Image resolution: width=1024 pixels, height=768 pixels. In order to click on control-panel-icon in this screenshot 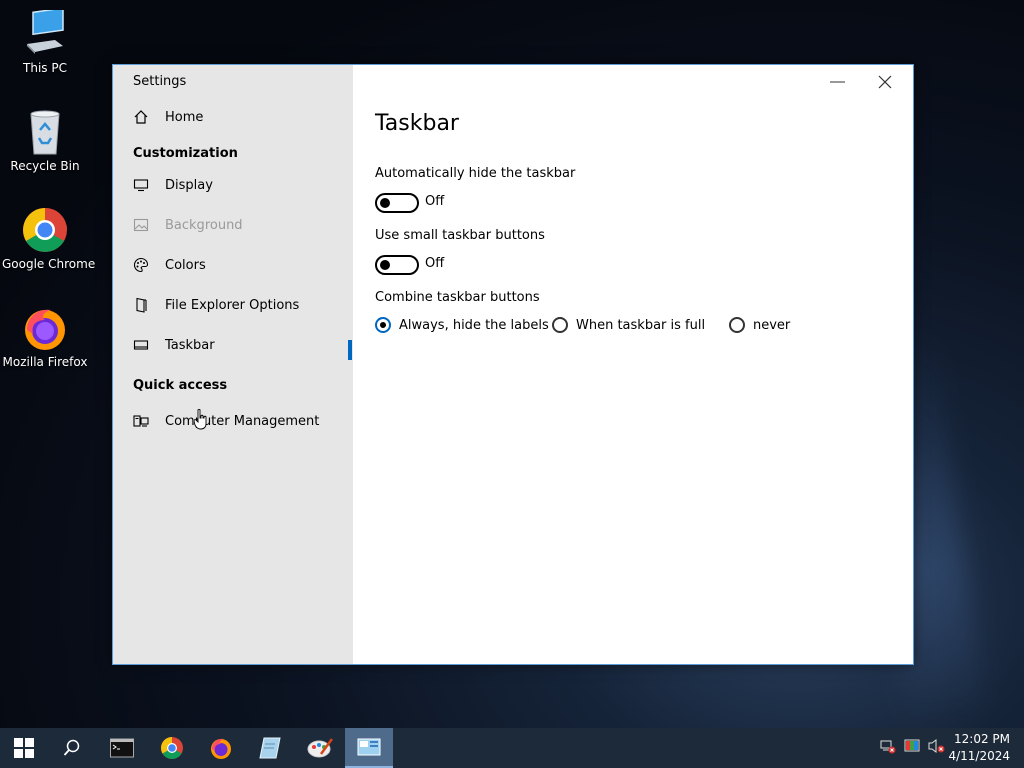, I will do `click(369, 747)`.